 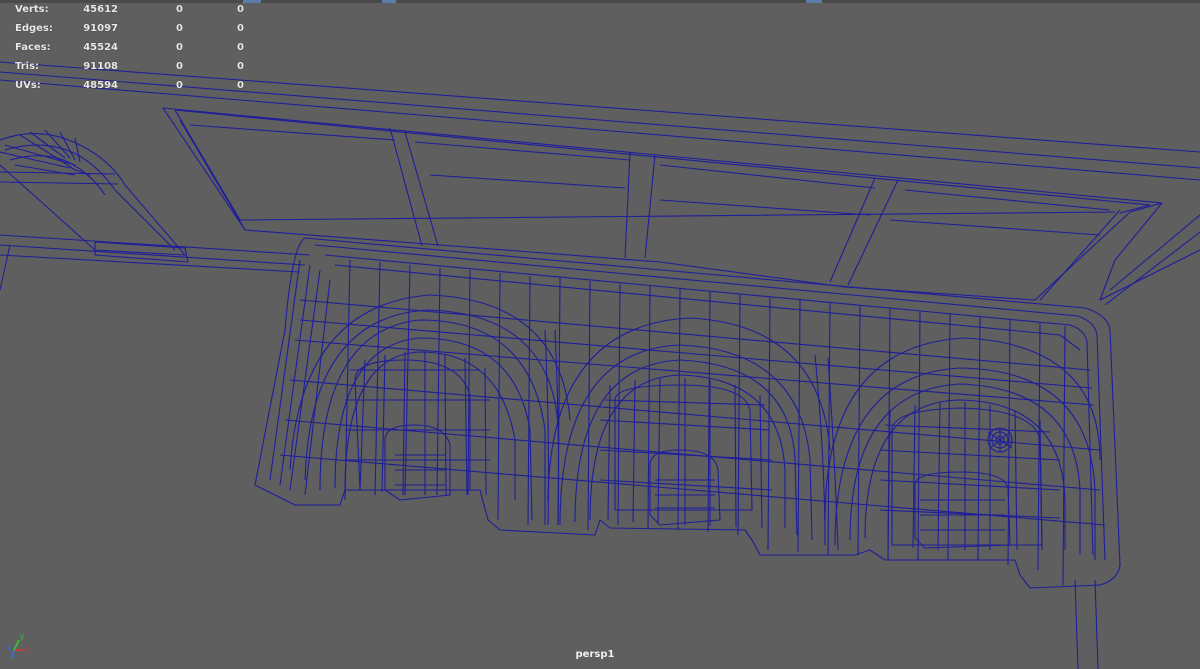 What do you see at coordinates (130, 85) in the screenshot?
I see `hud-row: UVs: 48594 0 0` at bounding box center [130, 85].